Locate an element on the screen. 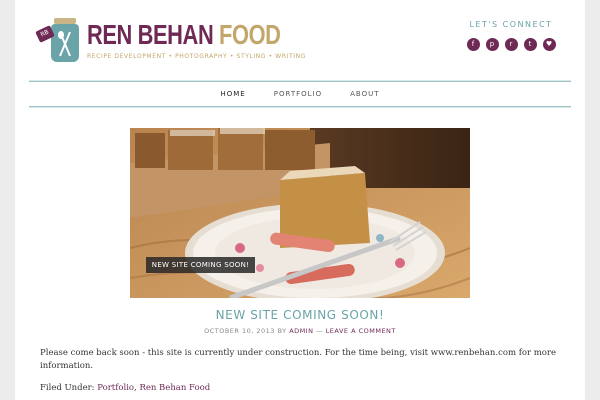  logo-title-part2: FOOD is located at coordinates (250, 34).